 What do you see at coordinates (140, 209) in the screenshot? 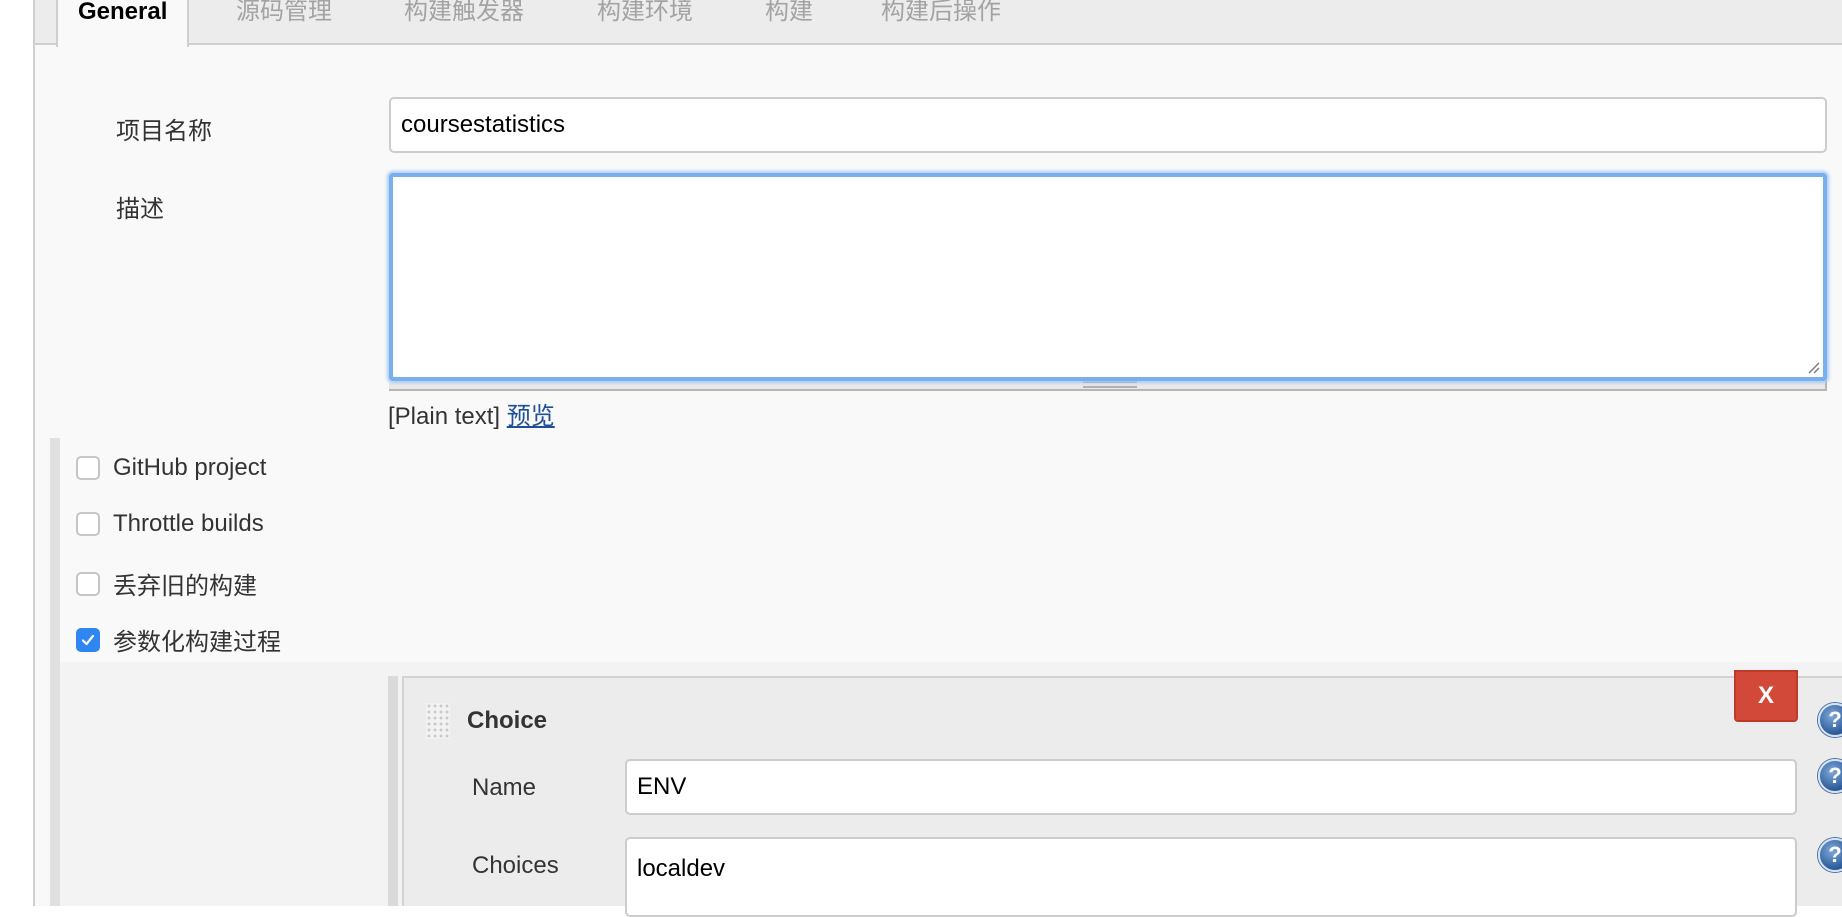
I see `description-label: 描述` at bounding box center [140, 209].